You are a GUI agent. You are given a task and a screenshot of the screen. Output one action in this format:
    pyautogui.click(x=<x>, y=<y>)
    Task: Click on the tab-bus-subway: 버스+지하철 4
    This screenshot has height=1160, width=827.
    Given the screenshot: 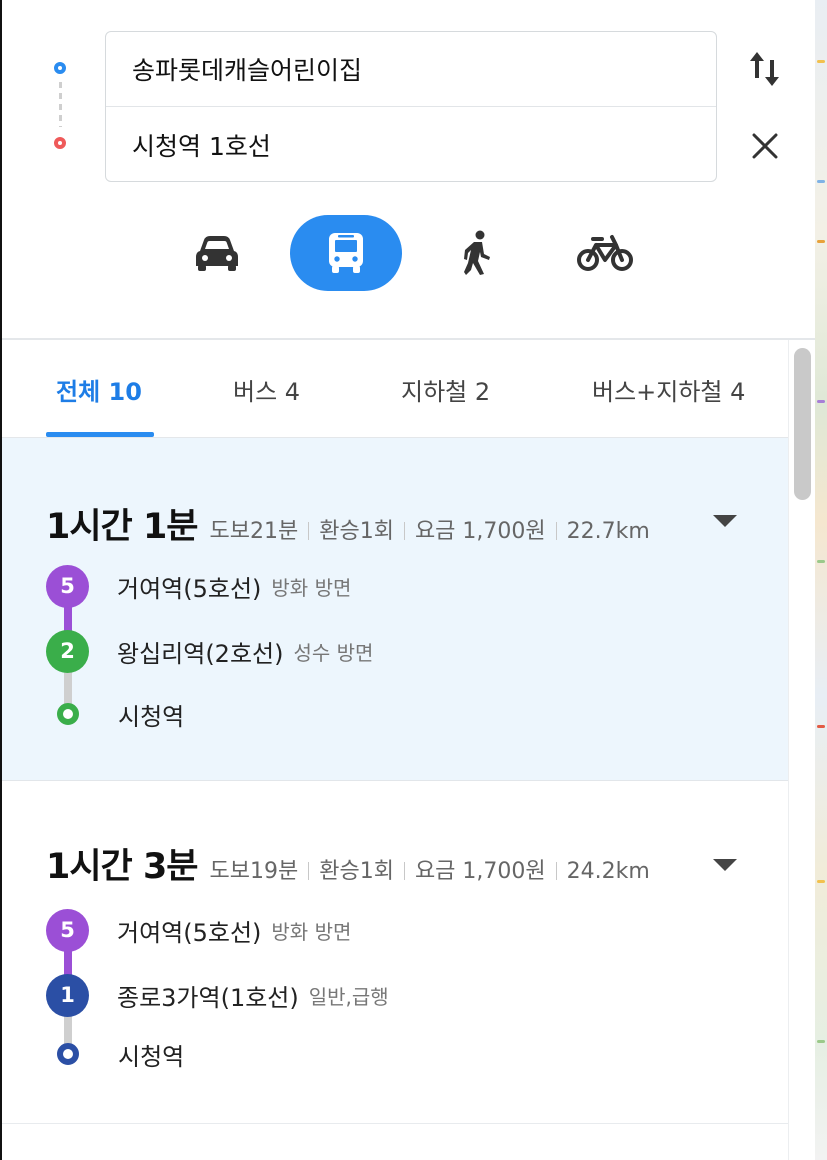 What is the action you would take?
    pyautogui.click(x=668, y=389)
    